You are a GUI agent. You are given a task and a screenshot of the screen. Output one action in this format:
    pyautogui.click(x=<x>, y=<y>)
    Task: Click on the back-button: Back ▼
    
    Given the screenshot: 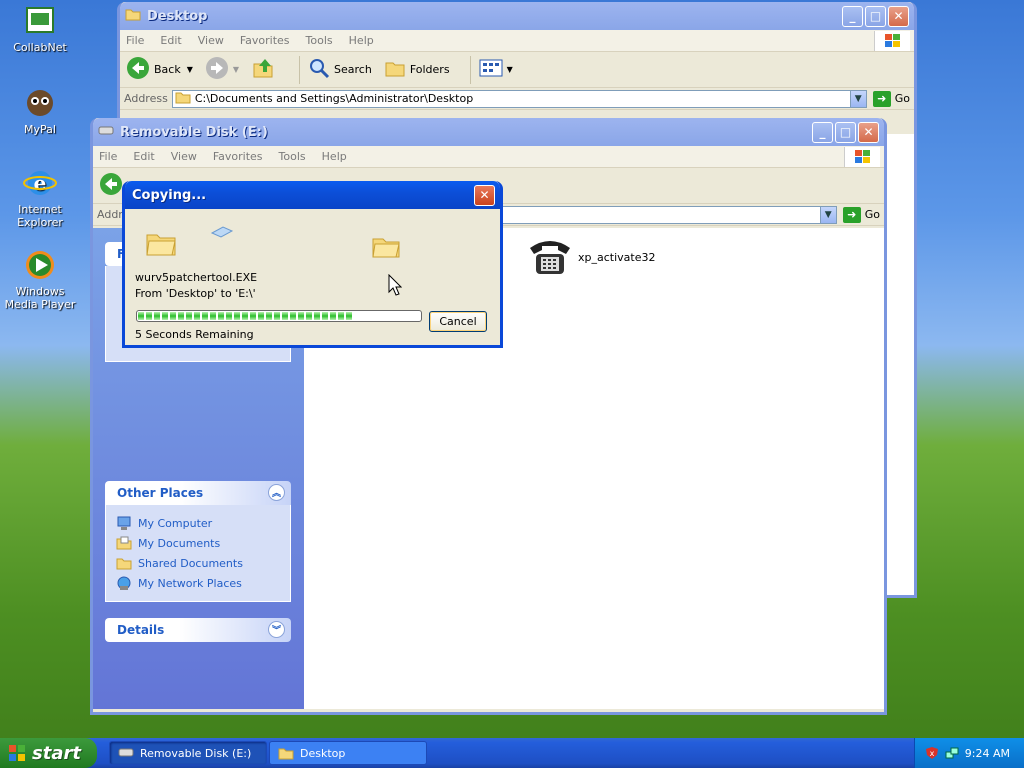 What is the action you would take?
    pyautogui.click(x=159, y=69)
    